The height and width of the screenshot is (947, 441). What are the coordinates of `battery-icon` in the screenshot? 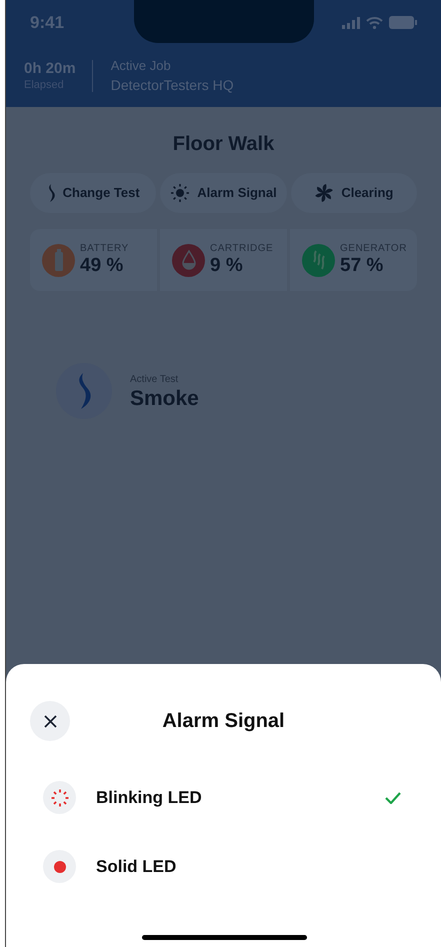 It's located at (58, 260).